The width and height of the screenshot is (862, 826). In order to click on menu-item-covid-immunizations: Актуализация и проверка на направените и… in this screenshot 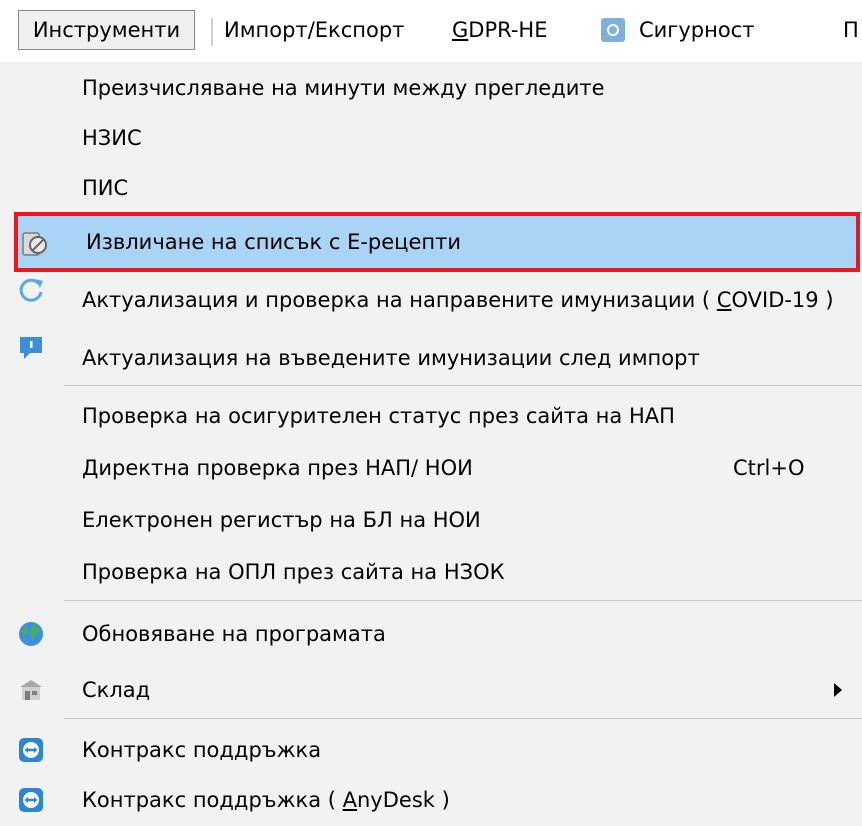, I will do `click(431, 300)`.